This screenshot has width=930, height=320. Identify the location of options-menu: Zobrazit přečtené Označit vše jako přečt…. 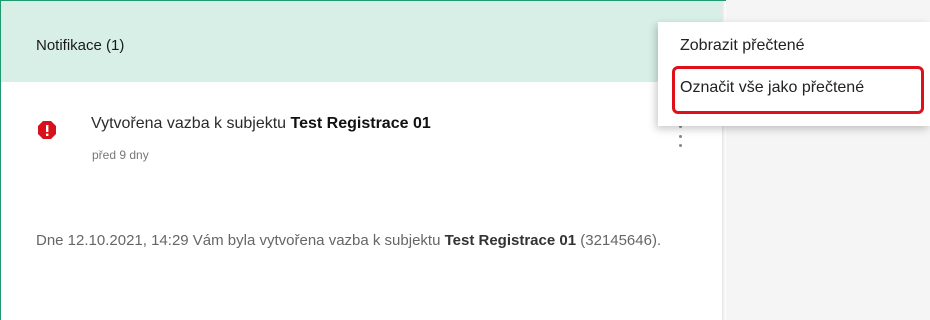
(794, 74).